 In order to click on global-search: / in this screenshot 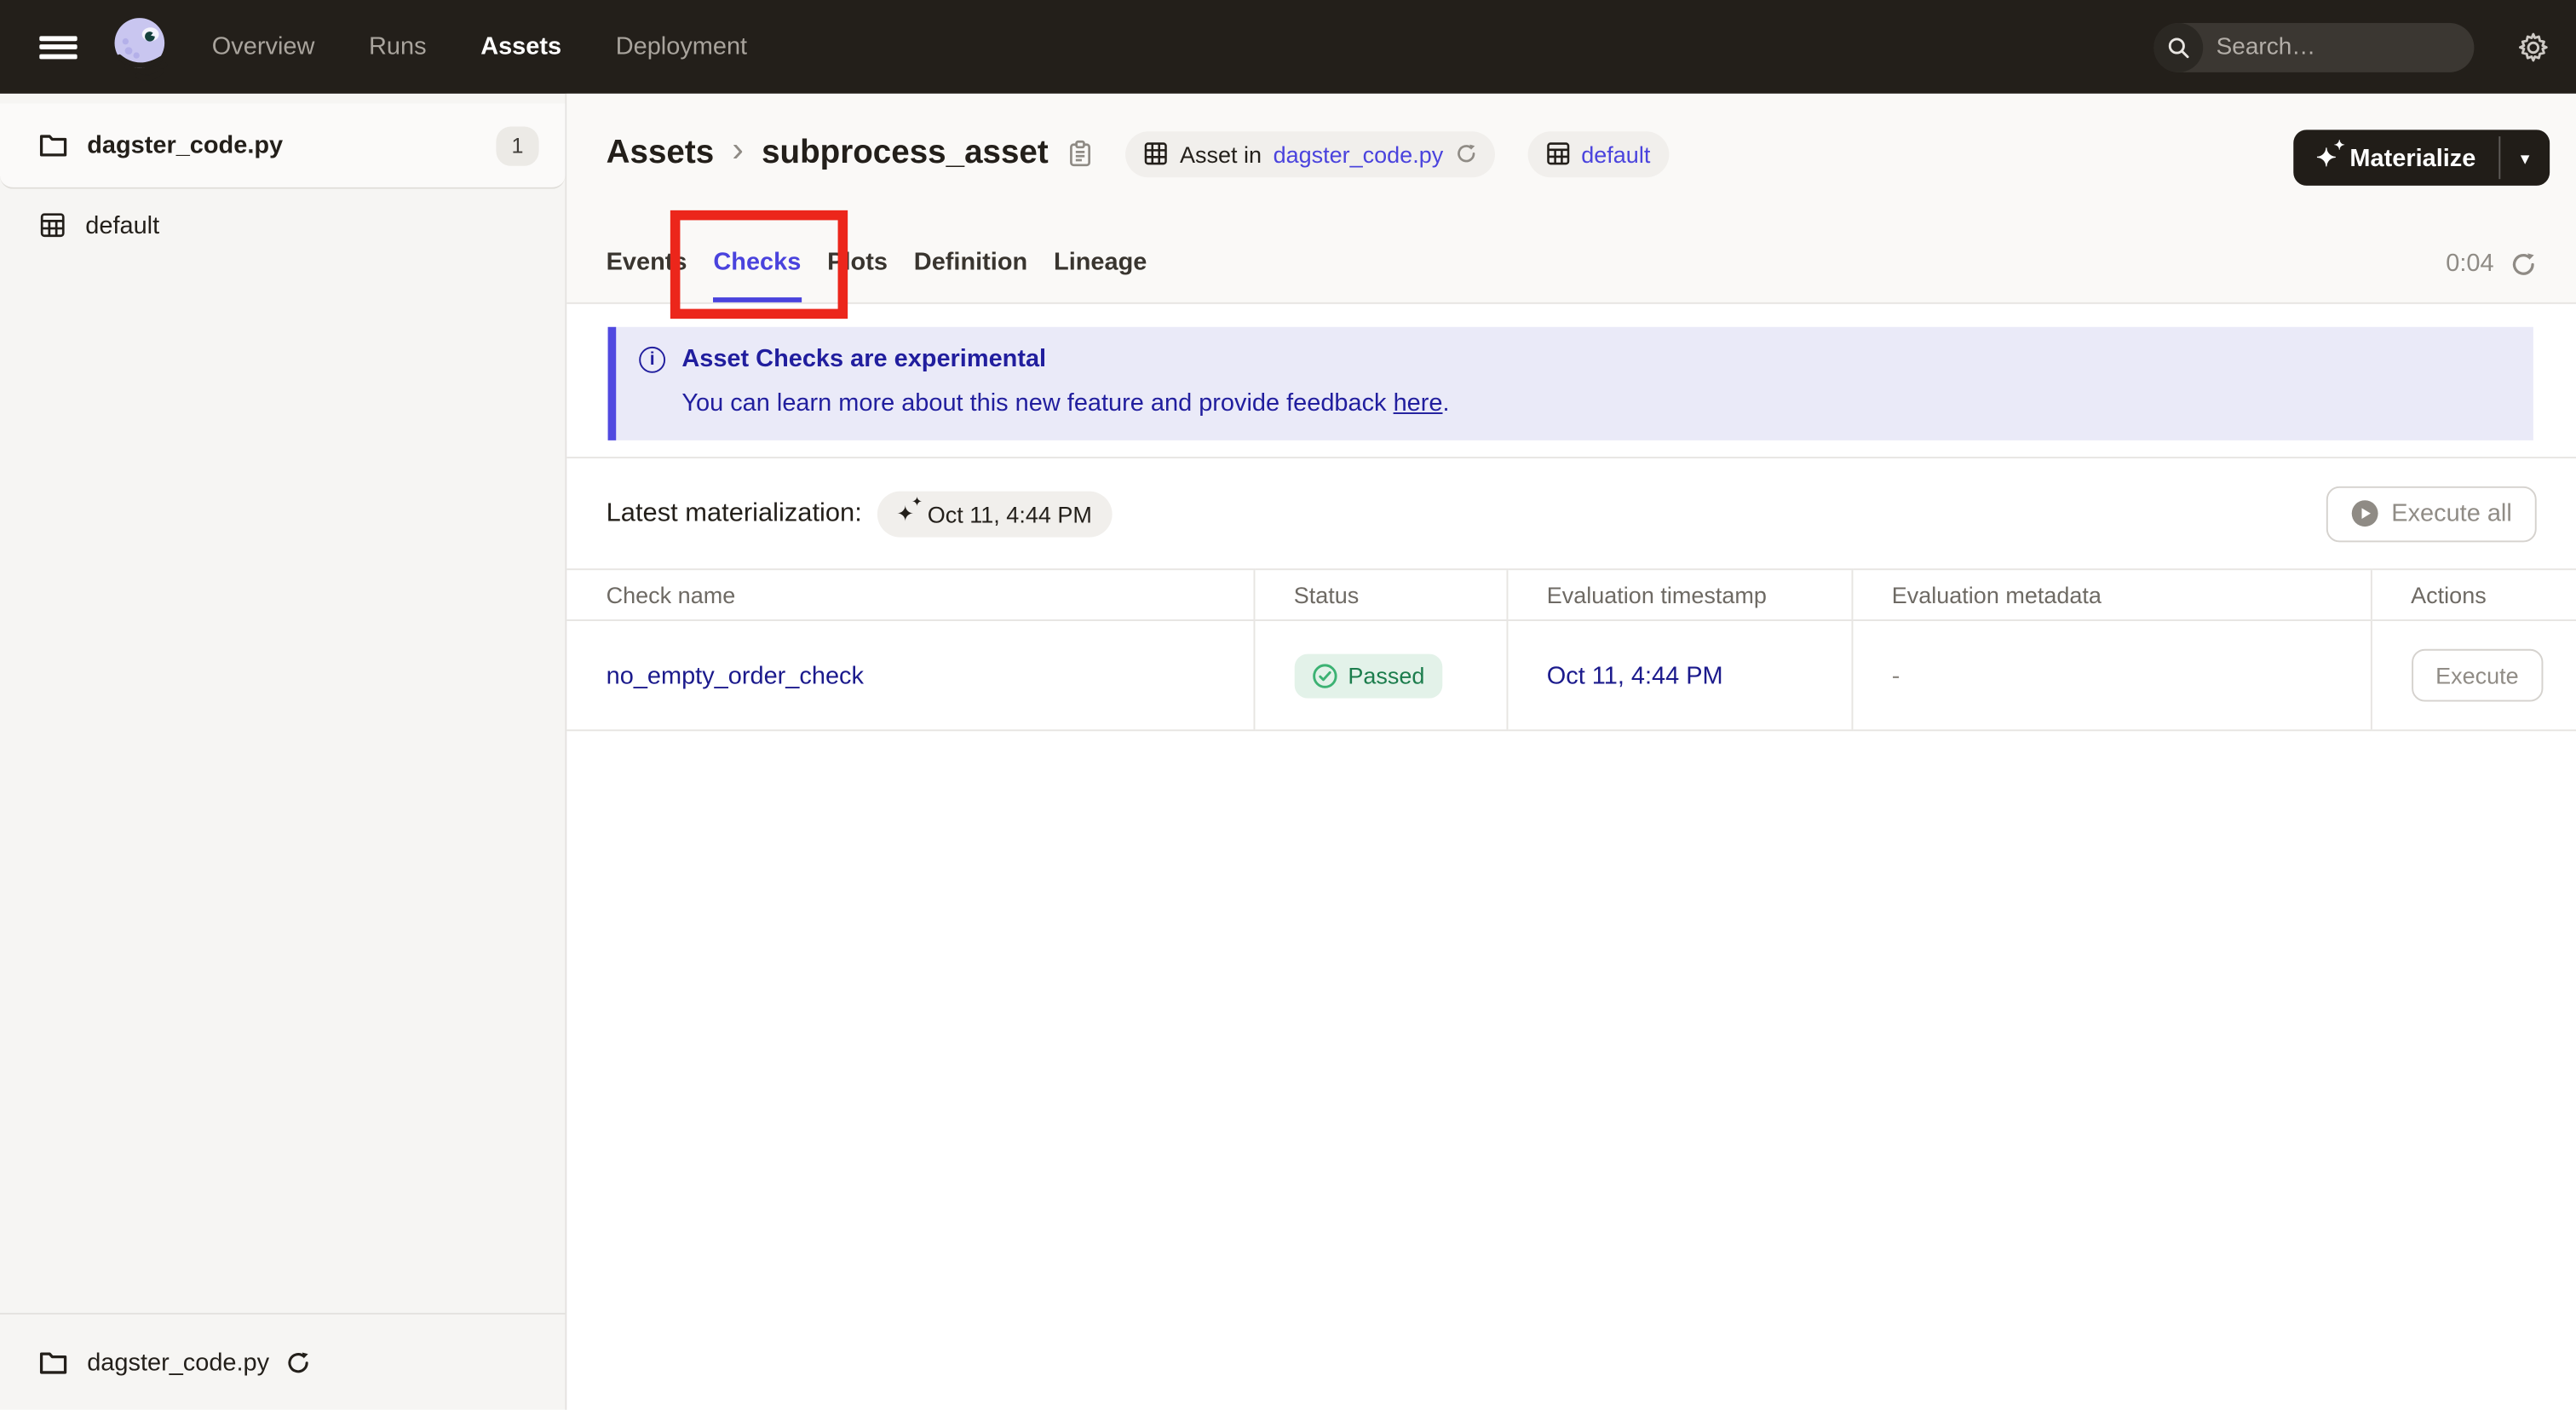, I will do `click(2314, 47)`.